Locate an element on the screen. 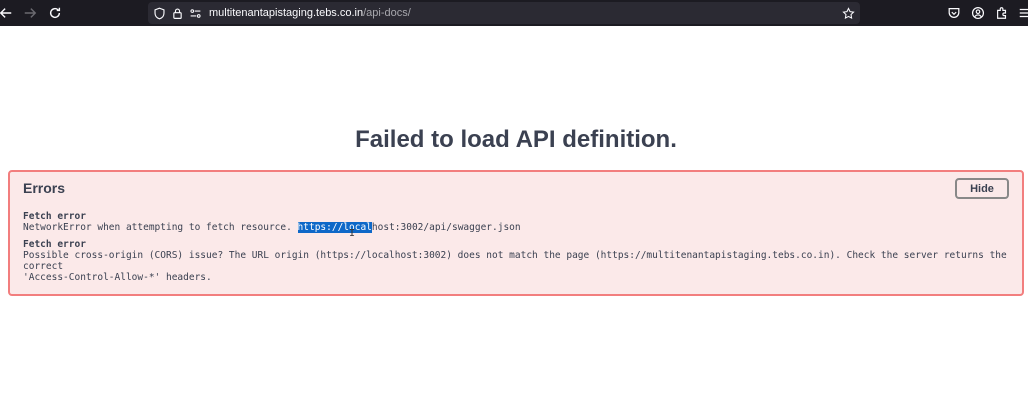 The image size is (1028, 402). extensions-icon is located at coordinates (1002, 13).